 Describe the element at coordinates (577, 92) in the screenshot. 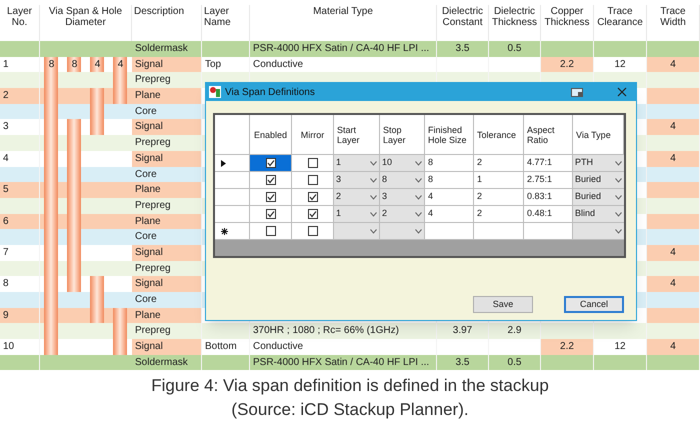

I see `window-icon` at that location.